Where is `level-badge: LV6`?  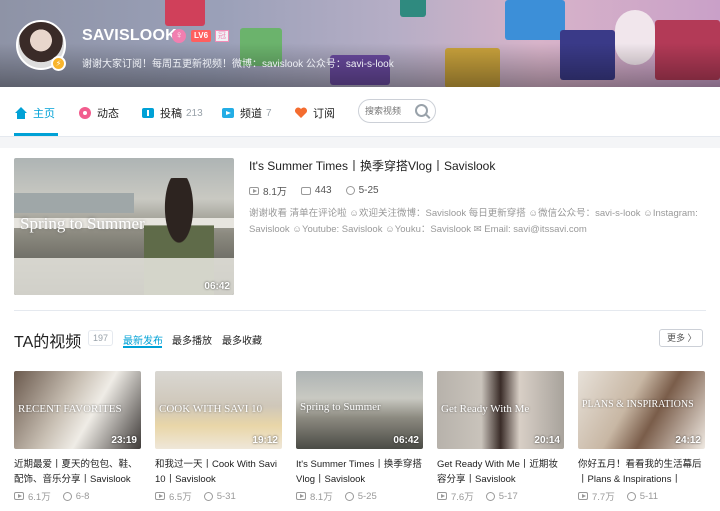 level-badge: LV6 is located at coordinates (201, 36).